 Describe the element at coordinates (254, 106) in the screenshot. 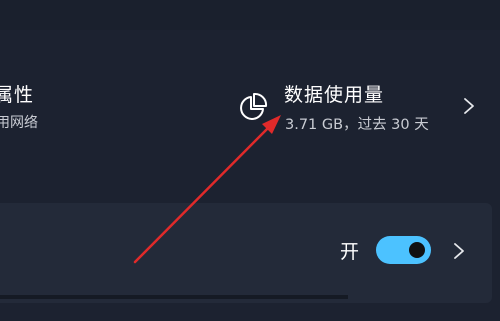

I see `pie-chart-icon` at that location.